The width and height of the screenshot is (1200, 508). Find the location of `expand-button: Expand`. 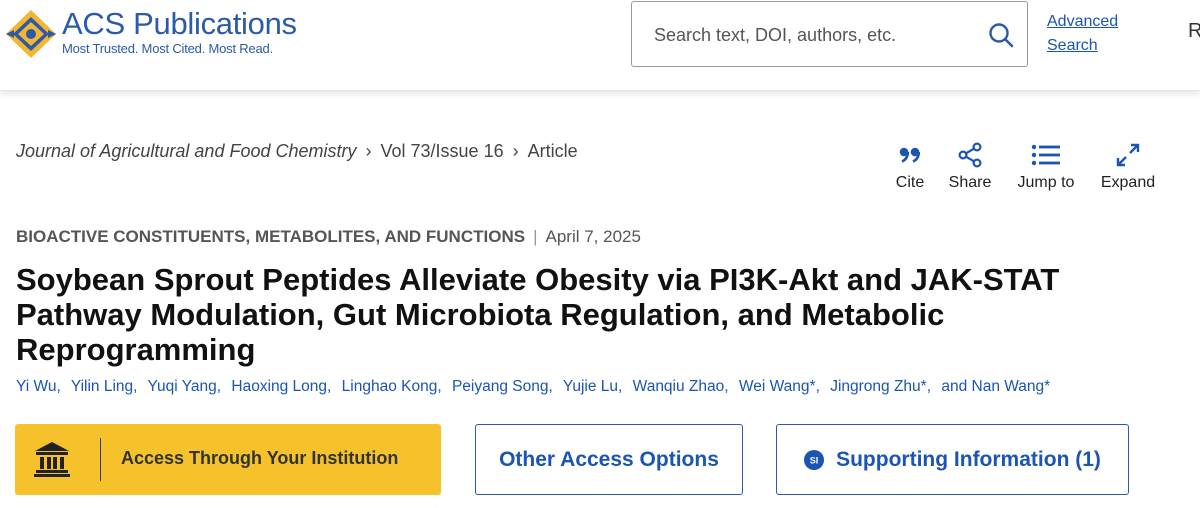

expand-button: Expand is located at coordinates (1128, 166).